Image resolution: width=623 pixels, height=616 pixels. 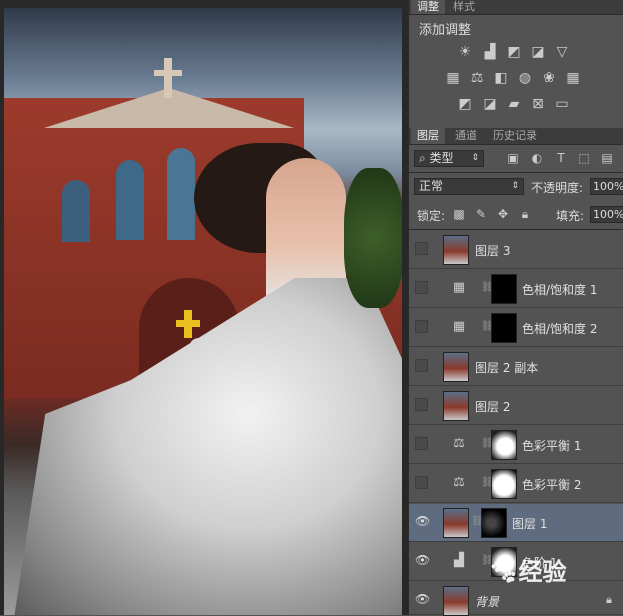 What do you see at coordinates (573, 78) in the screenshot?
I see `color-lookup-icon: ▦` at bounding box center [573, 78].